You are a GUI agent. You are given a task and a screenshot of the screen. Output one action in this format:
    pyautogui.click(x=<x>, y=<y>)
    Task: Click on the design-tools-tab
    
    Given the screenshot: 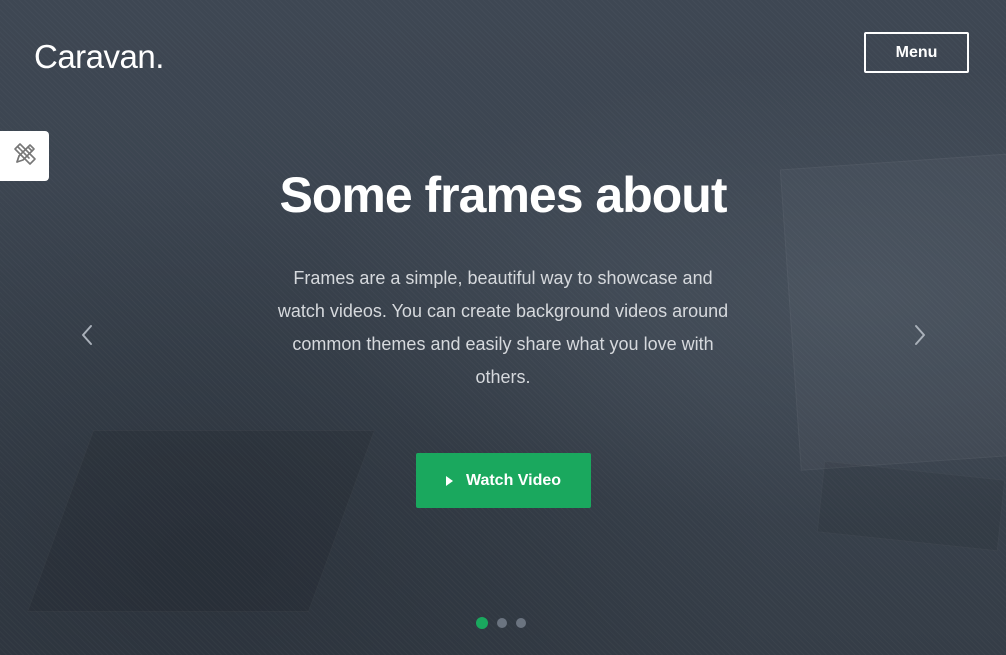 What is the action you would take?
    pyautogui.click(x=24, y=156)
    